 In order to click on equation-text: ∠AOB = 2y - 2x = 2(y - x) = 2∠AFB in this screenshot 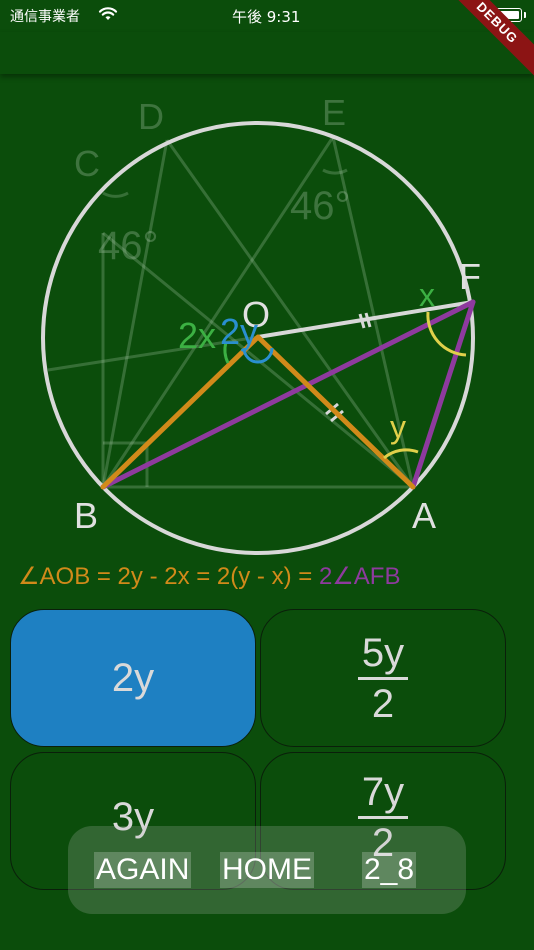, I will do `click(209, 576)`.